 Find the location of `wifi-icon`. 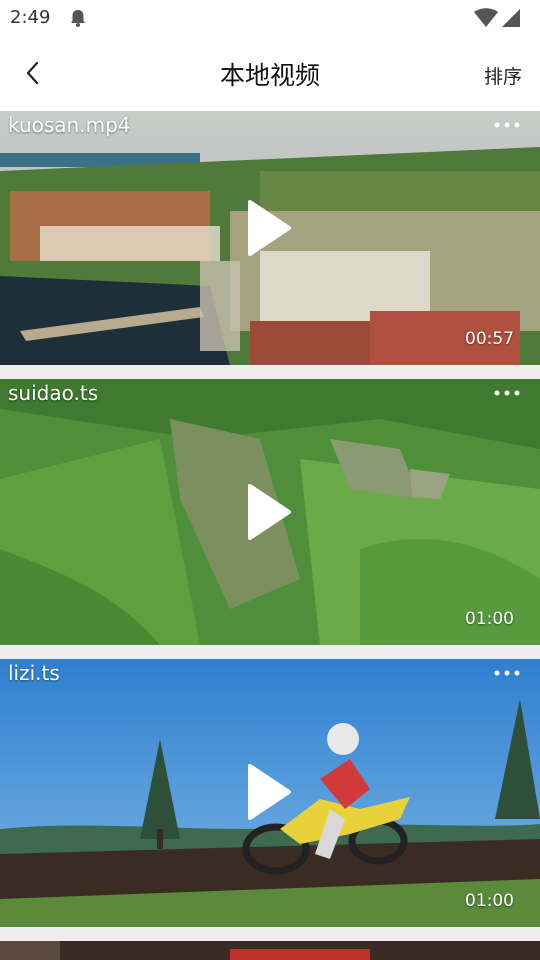

wifi-icon is located at coordinates (486, 17).